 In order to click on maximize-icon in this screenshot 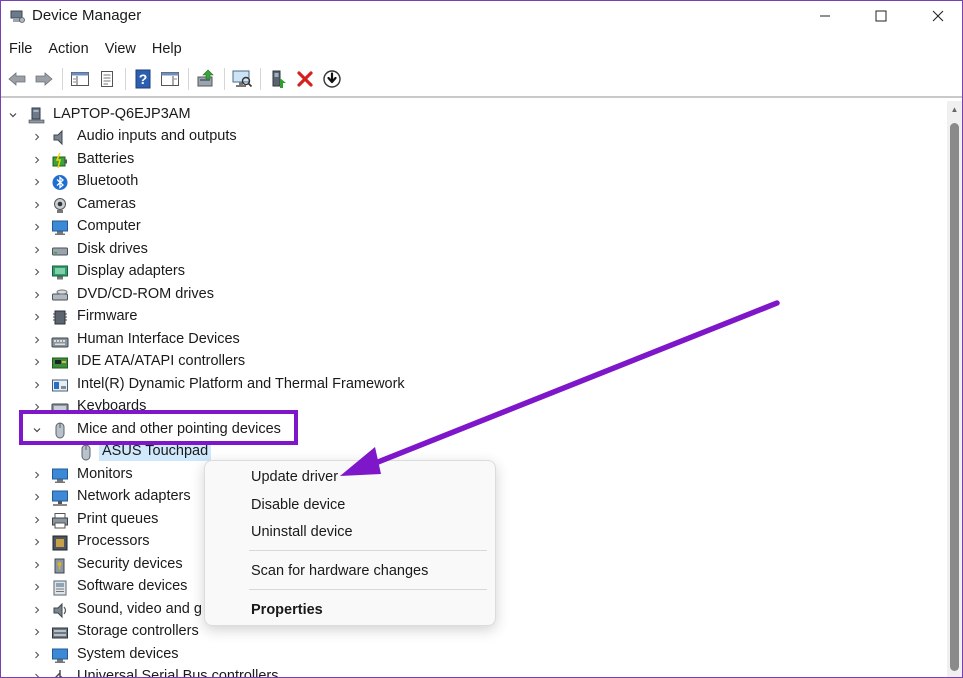, I will do `click(881, 16)`.